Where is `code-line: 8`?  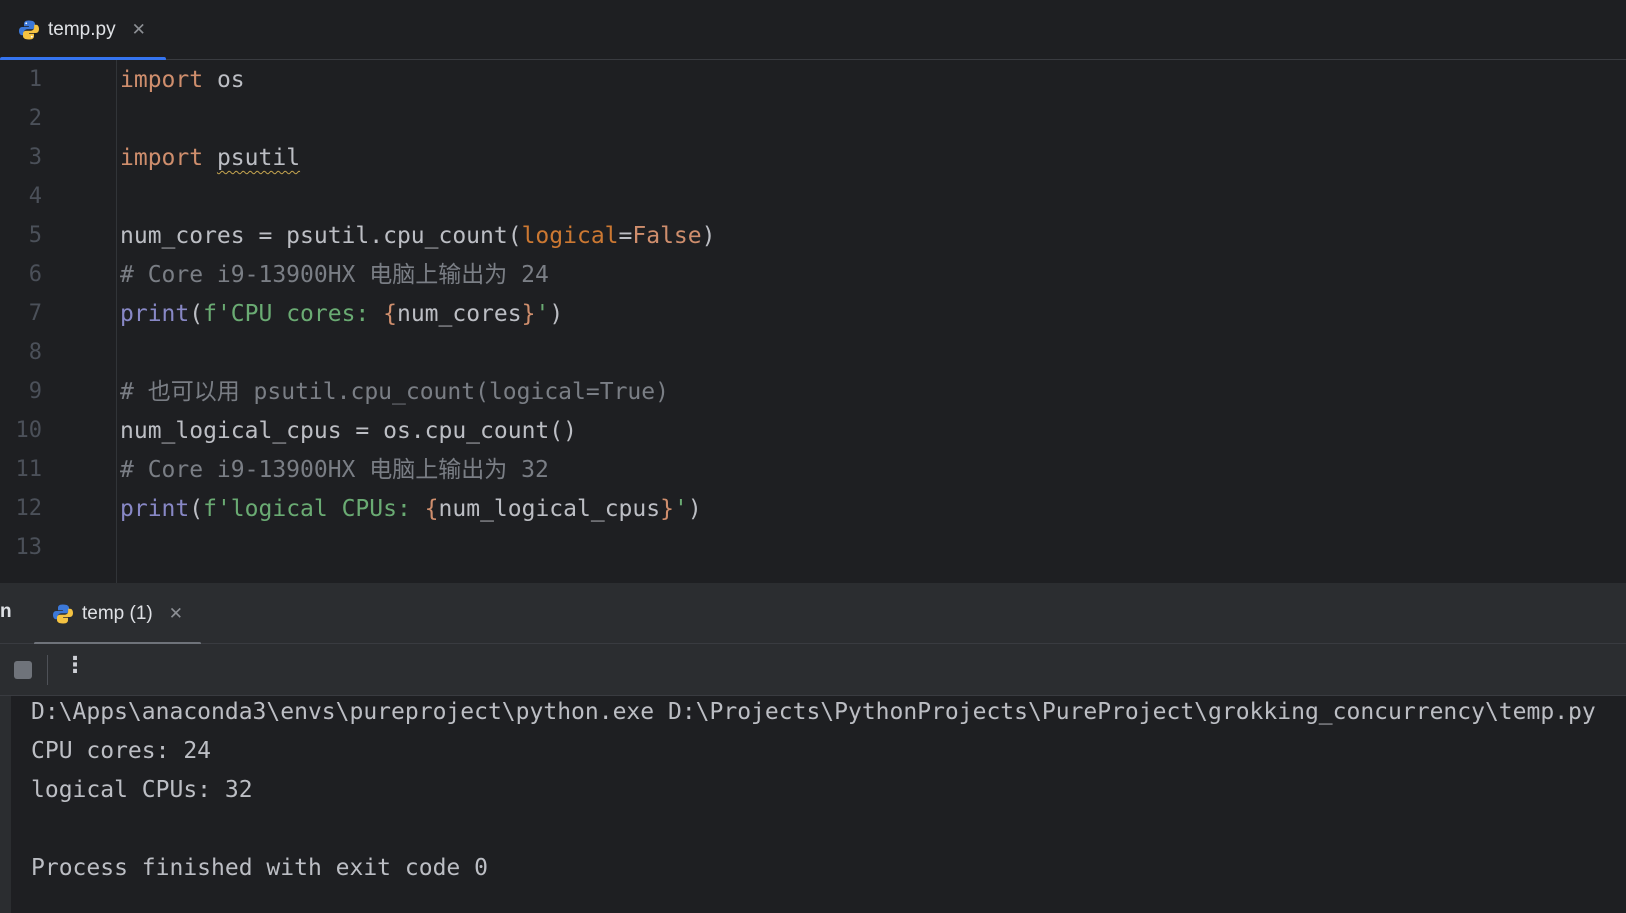 code-line: 8 is located at coordinates (813, 353).